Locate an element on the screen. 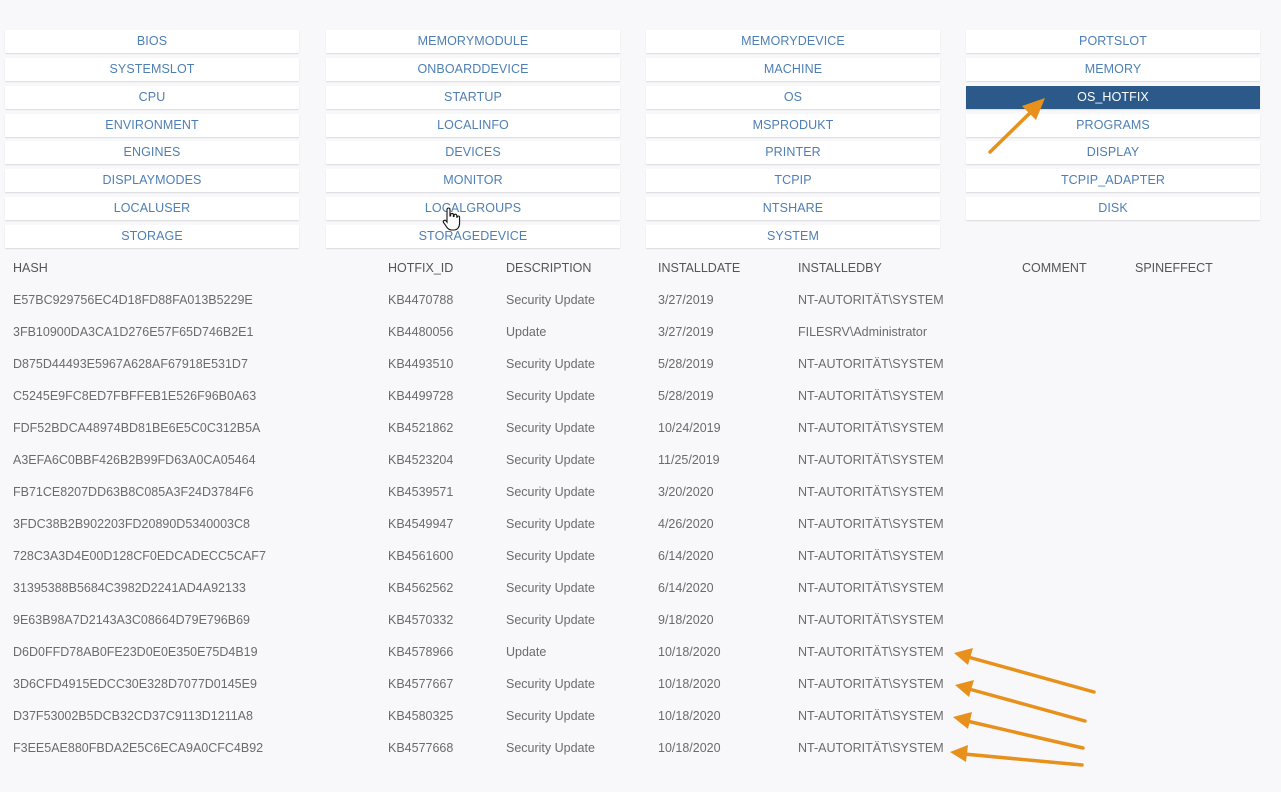 Image resolution: width=1281 pixels, height=792 pixels. cell-hotfix-id: KB4523204 is located at coordinates (421, 460).